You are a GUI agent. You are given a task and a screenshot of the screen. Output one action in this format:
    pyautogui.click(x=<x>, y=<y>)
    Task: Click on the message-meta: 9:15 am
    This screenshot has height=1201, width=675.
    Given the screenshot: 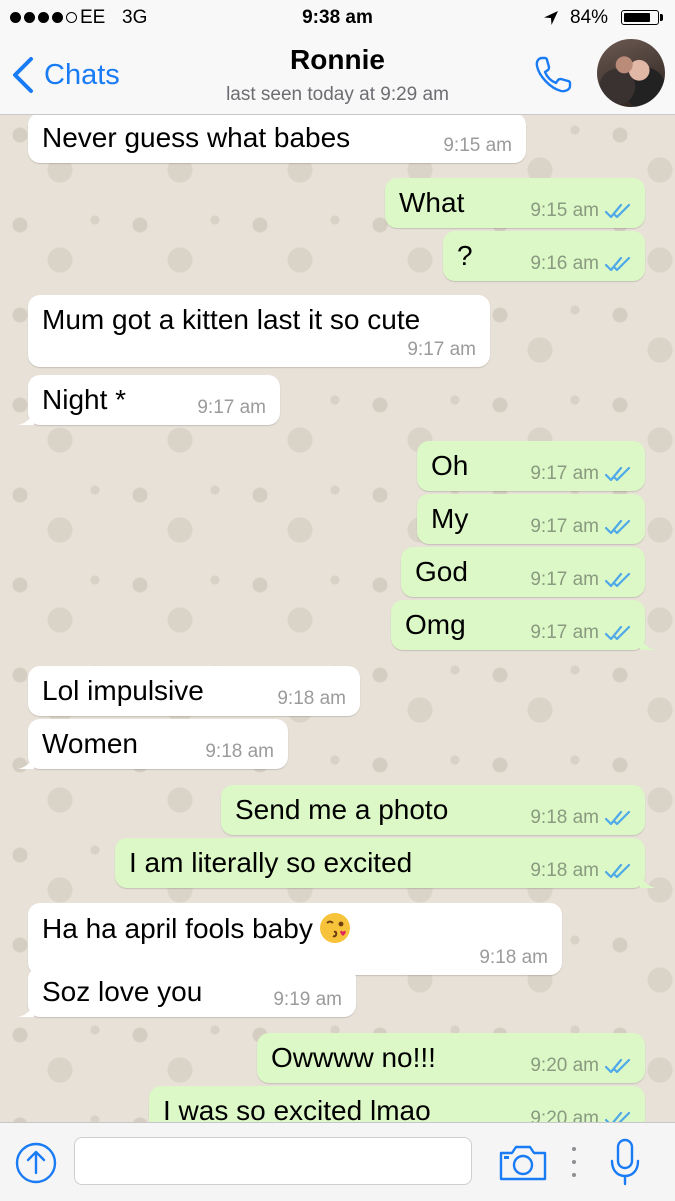 What is the action you would take?
    pyautogui.click(x=477, y=146)
    